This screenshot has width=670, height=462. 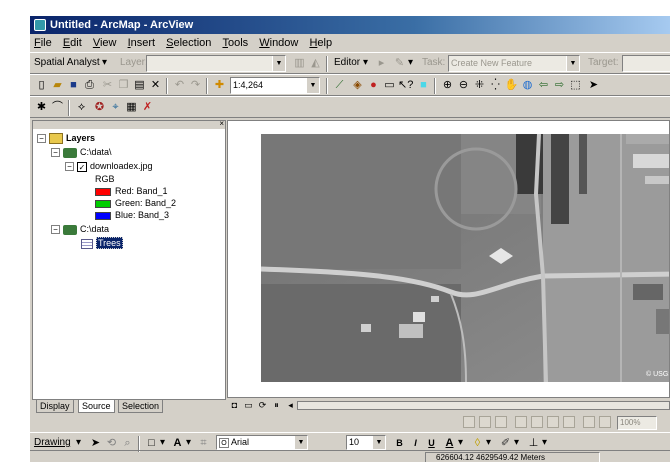 What do you see at coordinates (127, 443) in the screenshot?
I see `zoom-to-selected-icon: ⌕` at bounding box center [127, 443].